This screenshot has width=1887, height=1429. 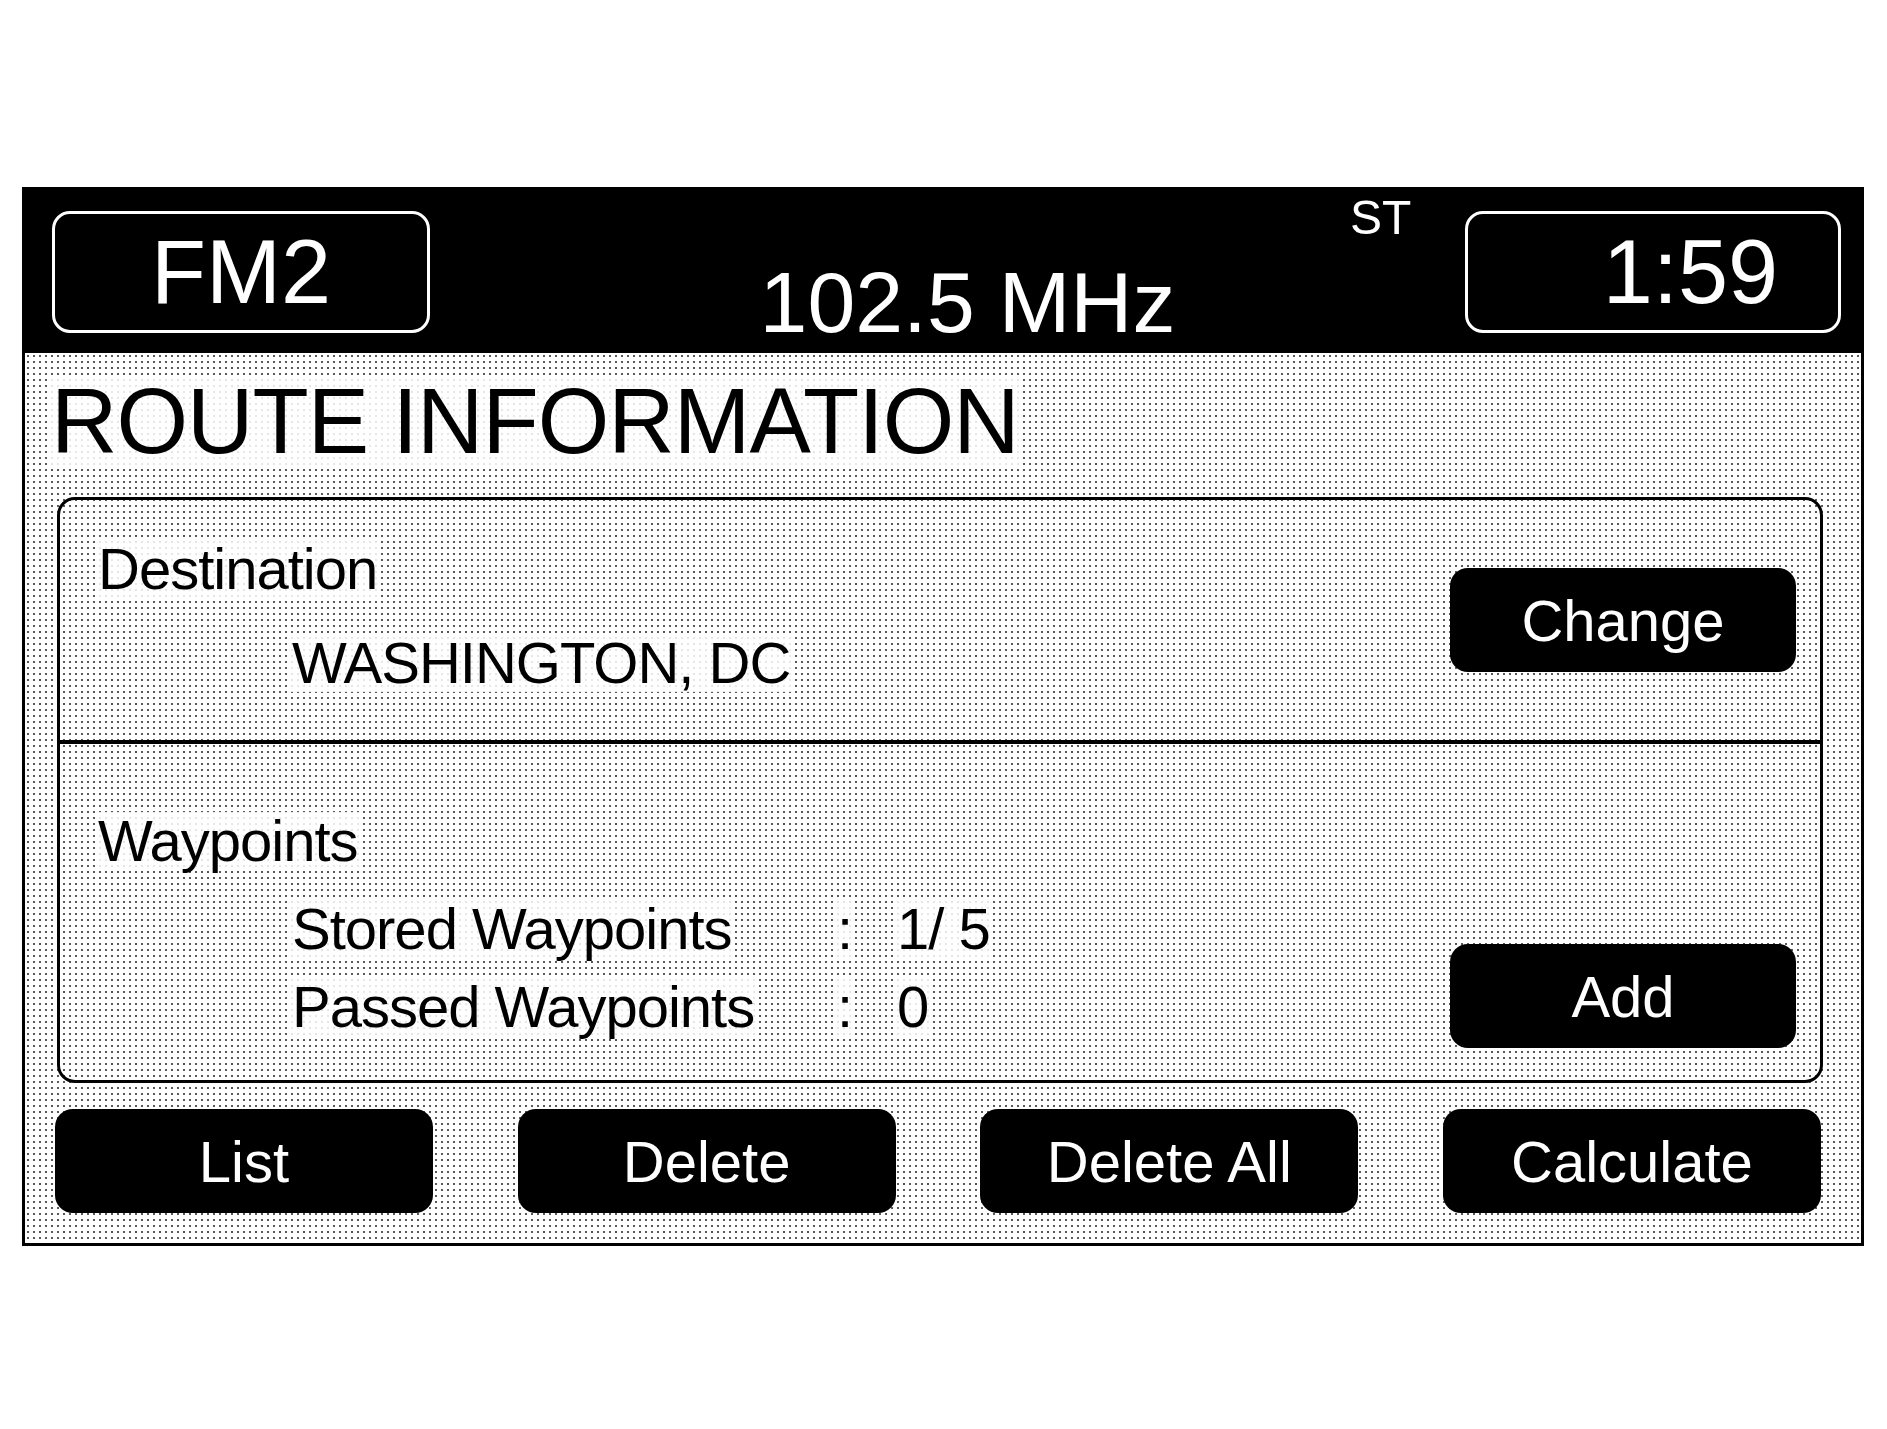 I want to click on change-button: Change, so click(x=1623, y=620).